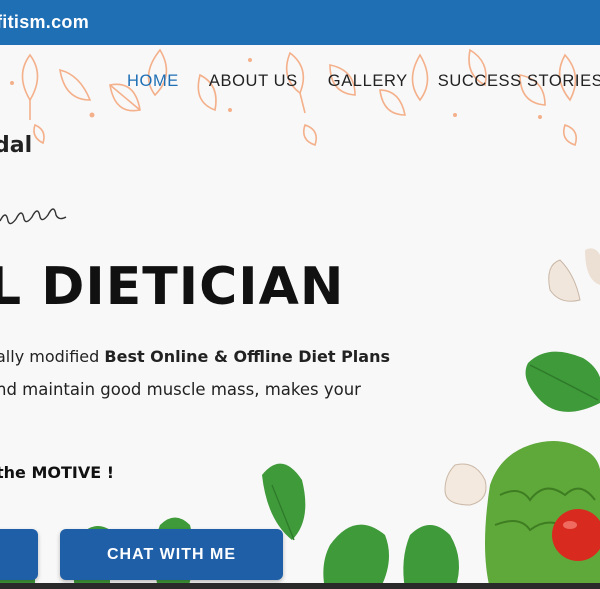 This screenshot has height=589, width=600. What do you see at coordinates (44, 22) in the screenshot?
I see `site-brand: fitism.com` at bounding box center [44, 22].